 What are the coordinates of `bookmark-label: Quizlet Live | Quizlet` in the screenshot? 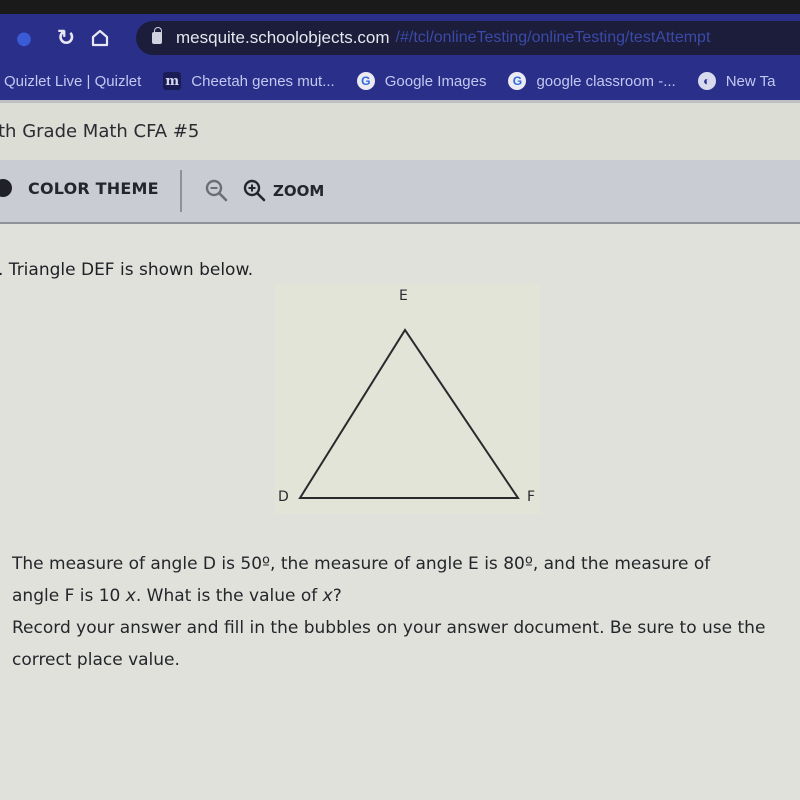 It's located at (73, 81).